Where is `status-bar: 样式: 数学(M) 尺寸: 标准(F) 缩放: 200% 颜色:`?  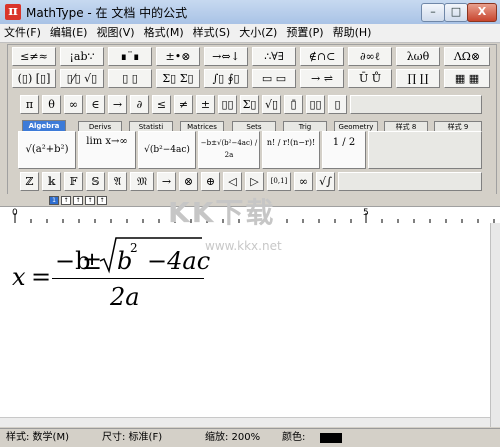 status-bar: 样式: 数学(M) 尺寸: 标准(F) 缩放: 200% 颜色: is located at coordinates (250, 437).